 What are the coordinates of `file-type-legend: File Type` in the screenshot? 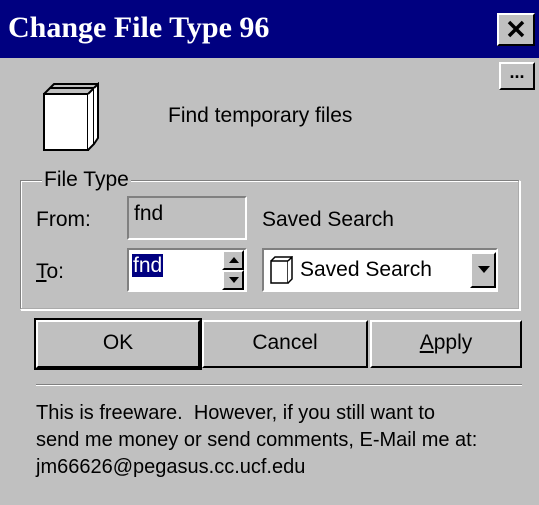 It's located at (86, 180).